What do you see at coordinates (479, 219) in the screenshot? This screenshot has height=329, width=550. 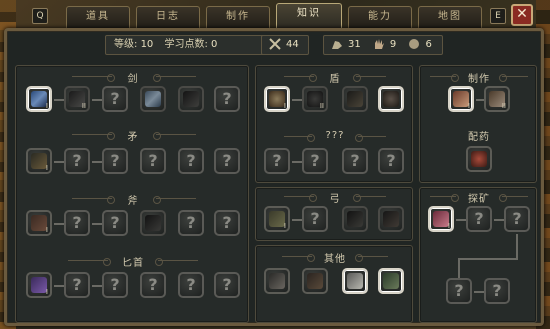 I see `skill-slot-mining-2: ?` at bounding box center [479, 219].